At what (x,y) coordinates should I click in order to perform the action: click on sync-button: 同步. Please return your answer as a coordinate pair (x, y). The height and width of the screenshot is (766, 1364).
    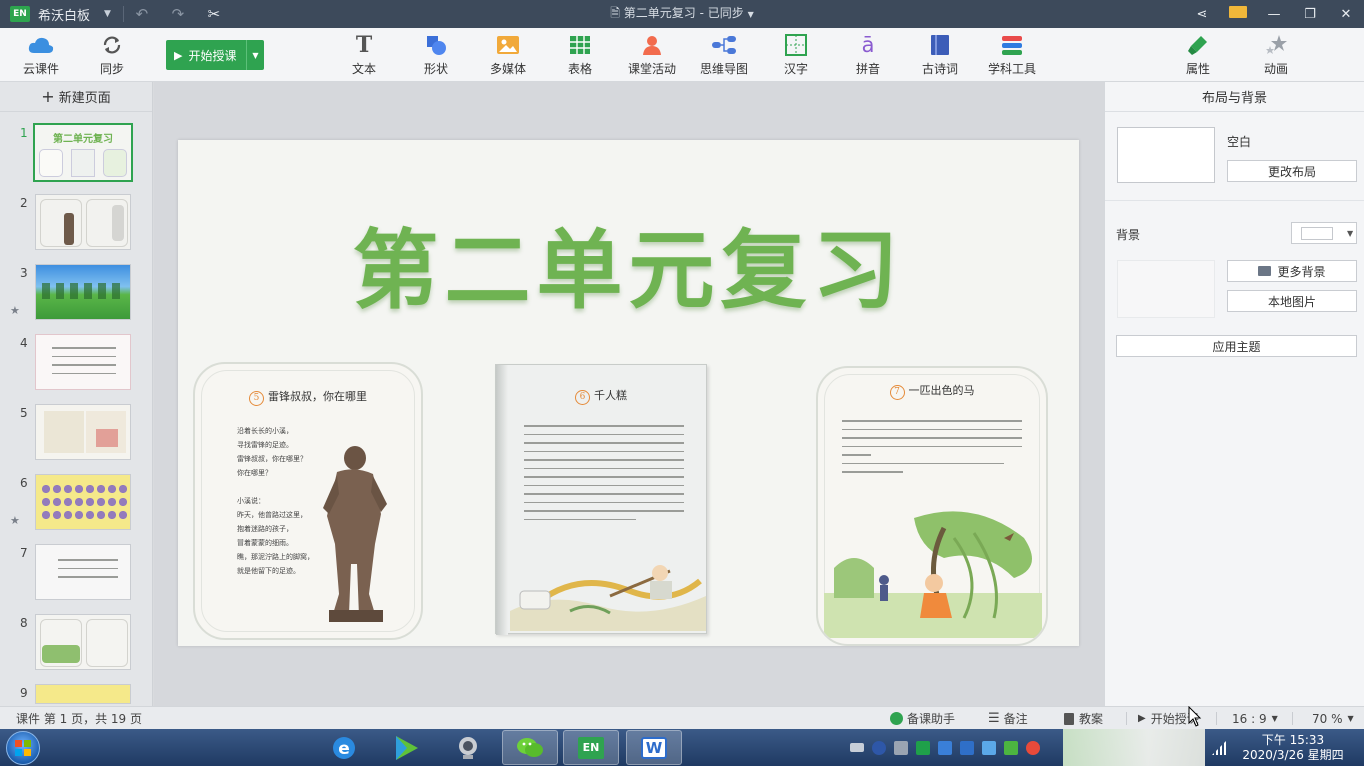
    Looking at the image, I should click on (112, 55).